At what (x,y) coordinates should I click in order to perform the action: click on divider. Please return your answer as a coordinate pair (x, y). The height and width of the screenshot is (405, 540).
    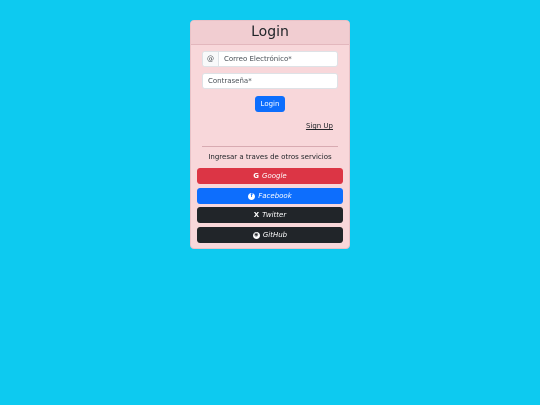
    Looking at the image, I should click on (270, 146).